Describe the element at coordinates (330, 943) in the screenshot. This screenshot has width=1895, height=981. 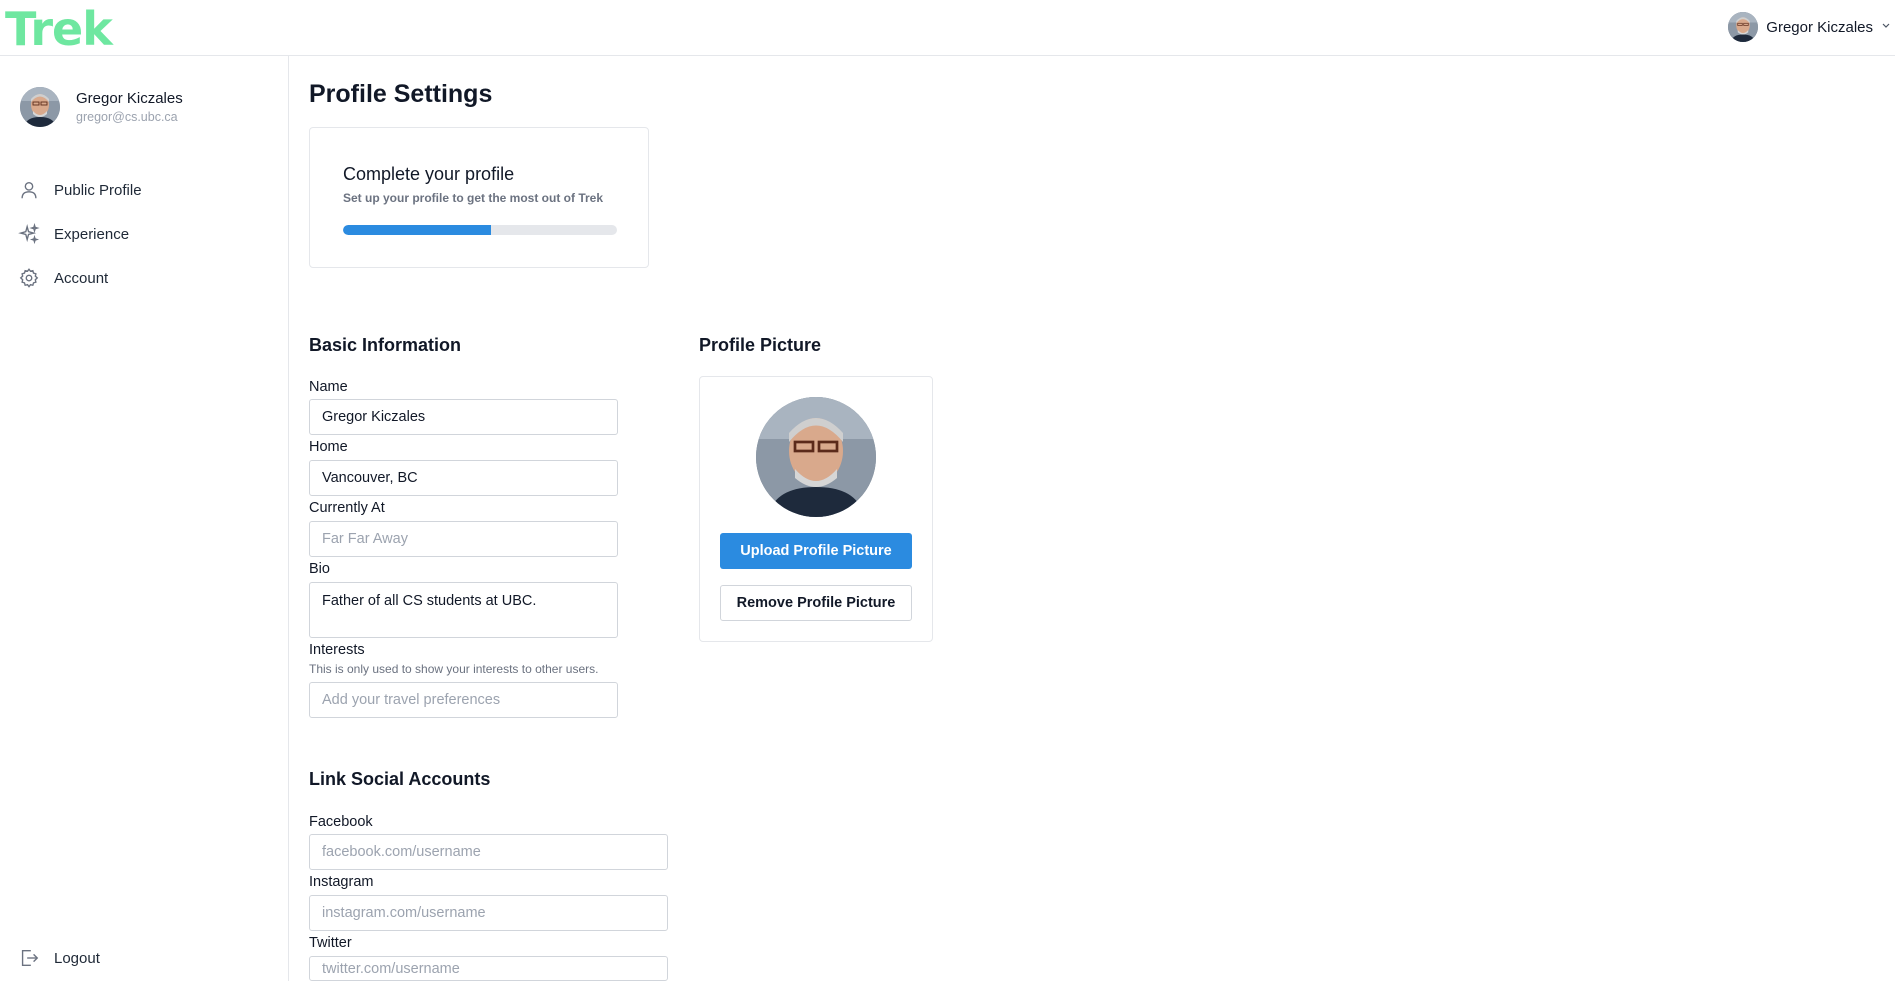
I see `twitter-label: Twitter` at that location.